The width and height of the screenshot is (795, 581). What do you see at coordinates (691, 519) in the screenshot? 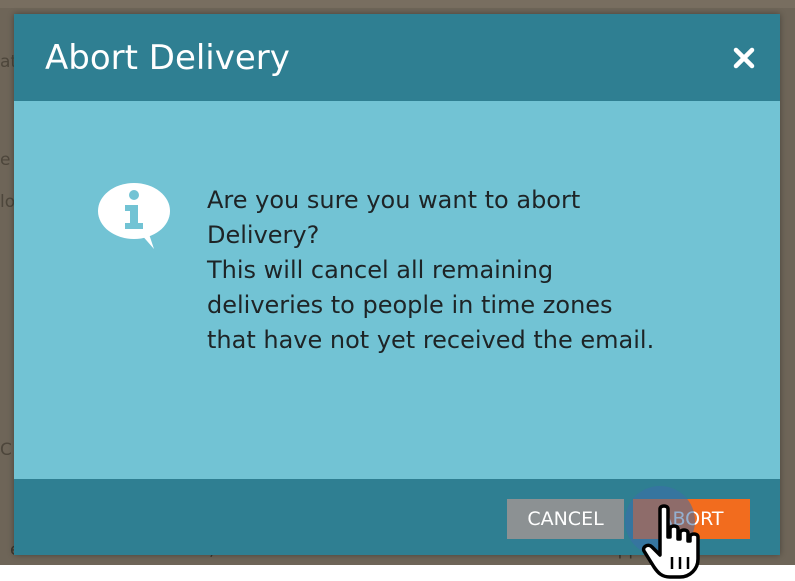
I see `abort-button: ABORT` at bounding box center [691, 519].